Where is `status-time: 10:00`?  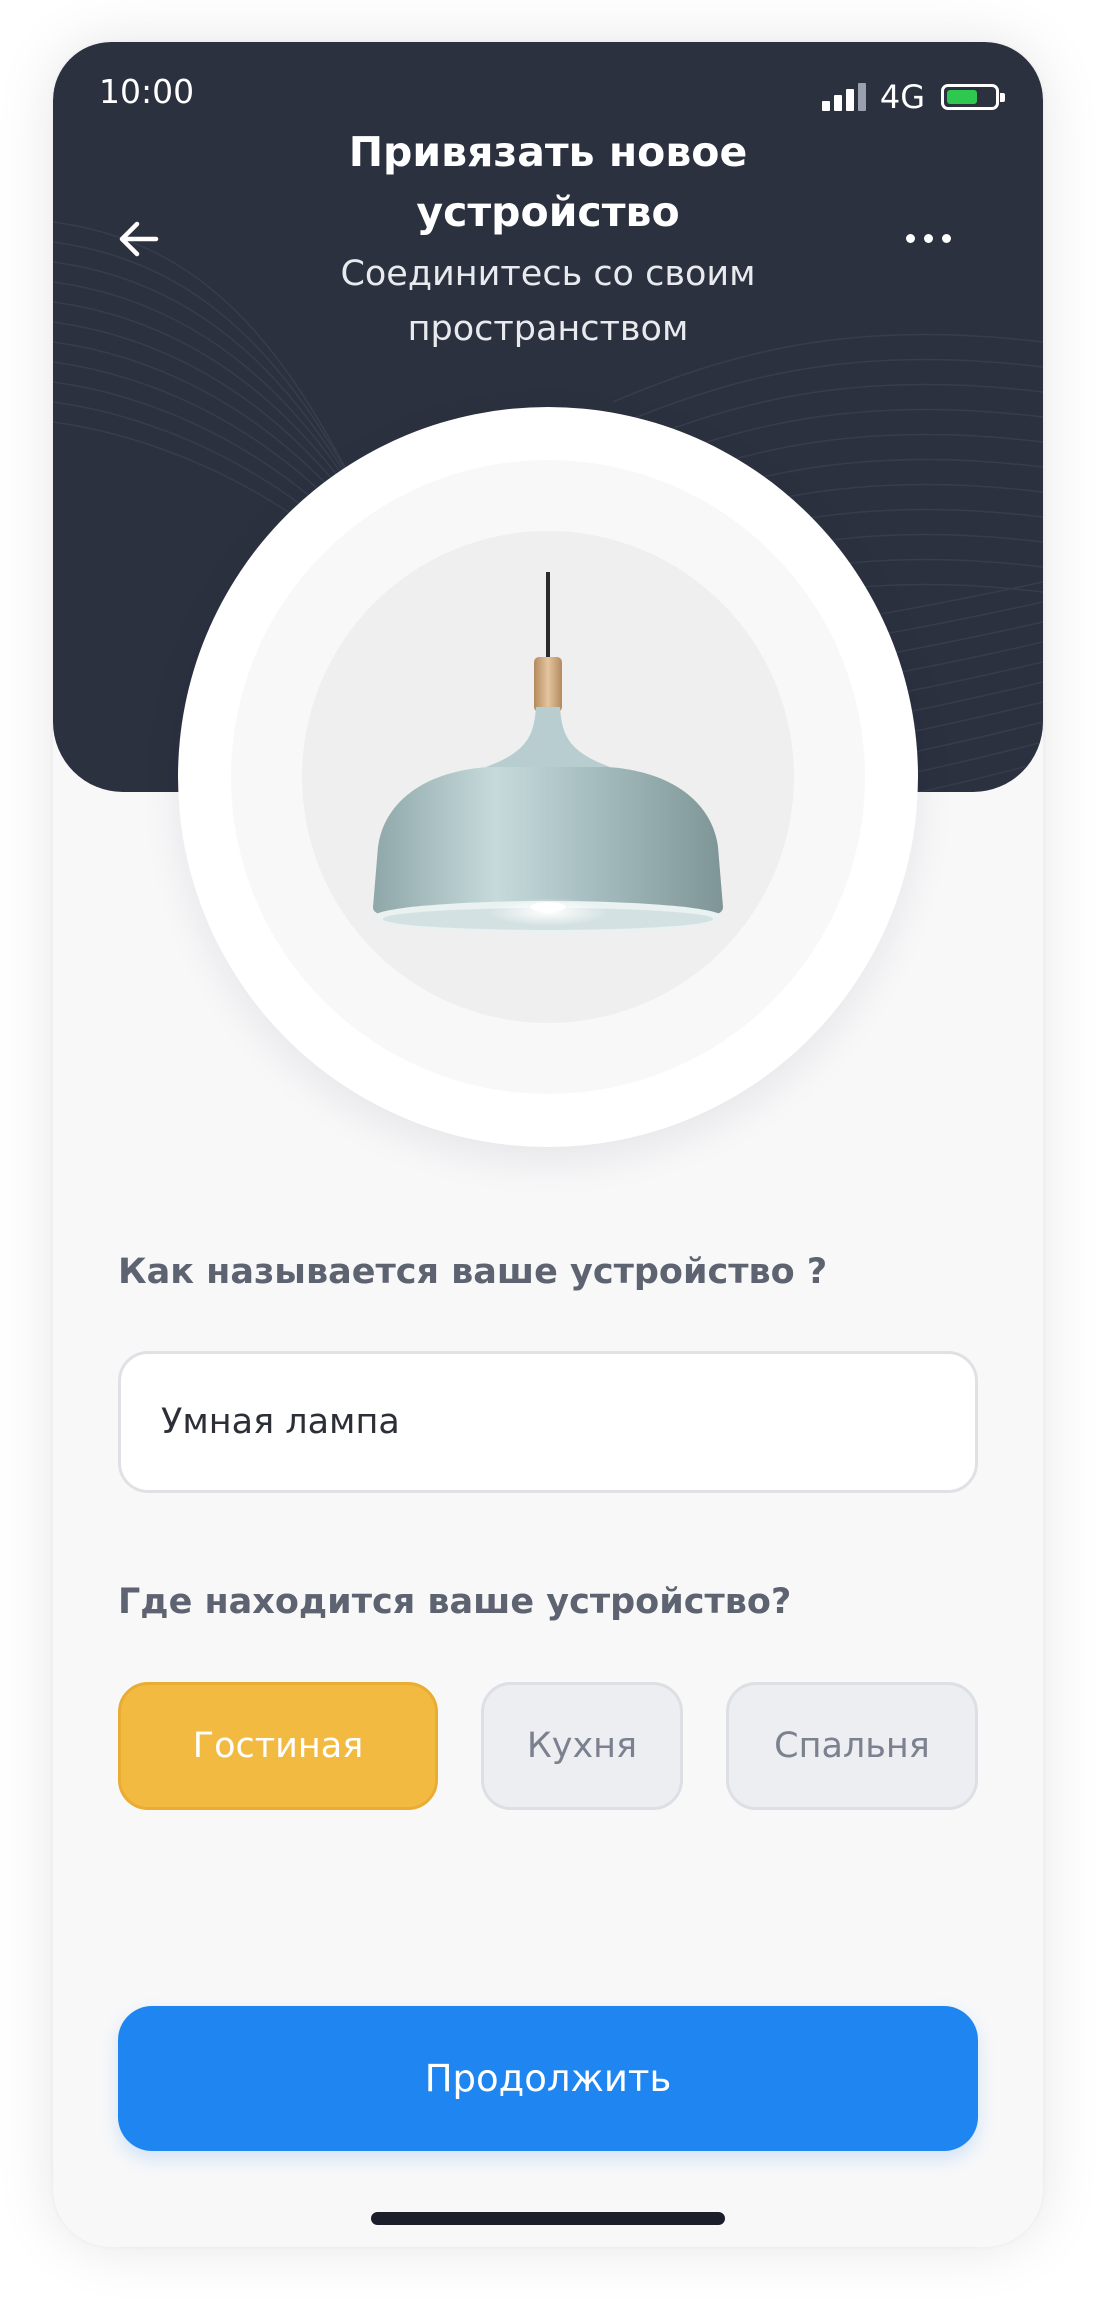 status-time: 10:00 is located at coordinates (147, 91).